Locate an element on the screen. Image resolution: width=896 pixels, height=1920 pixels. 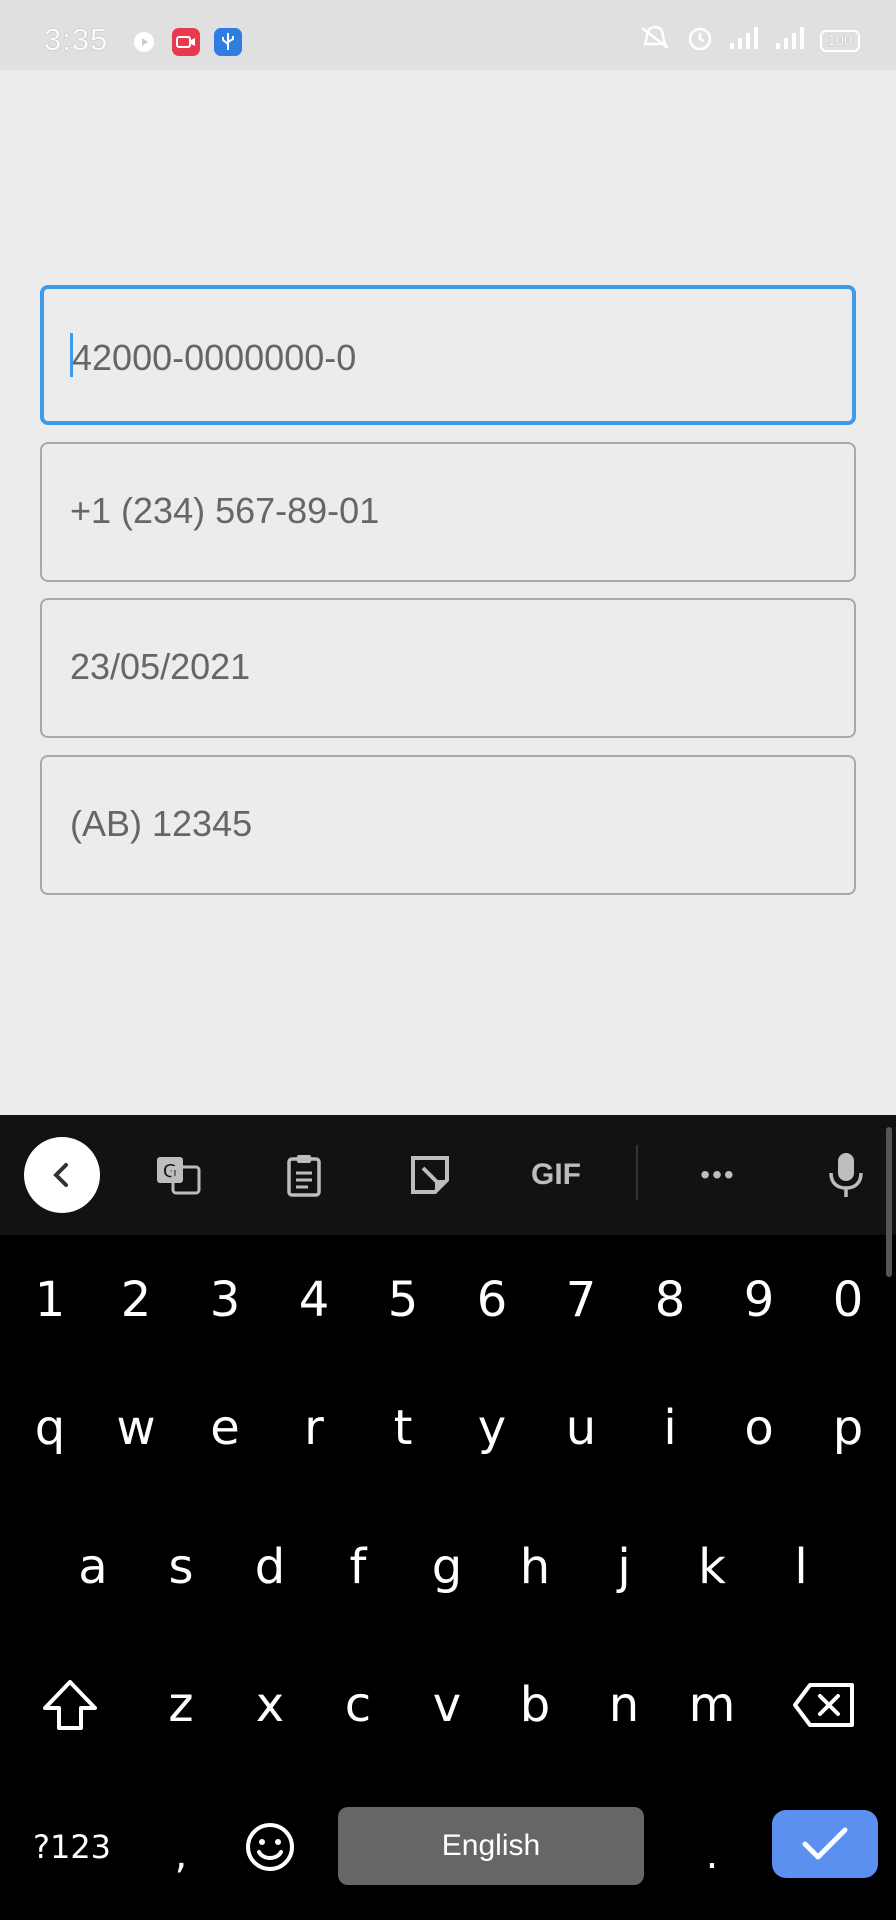
key-b: b is located at coordinates (535, 1705).